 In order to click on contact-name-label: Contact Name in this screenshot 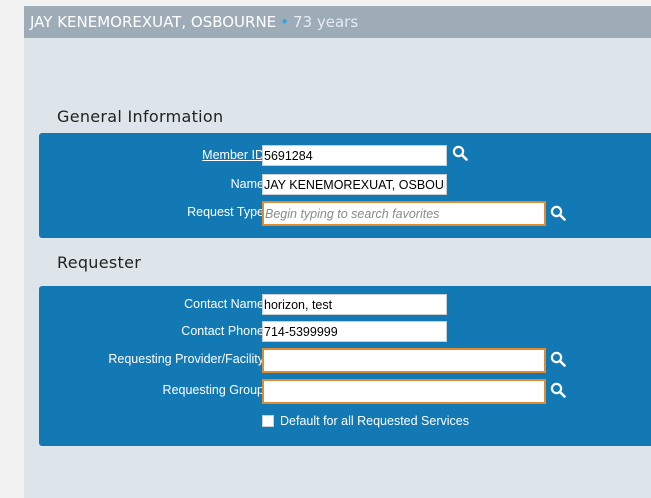, I will do `click(224, 304)`.